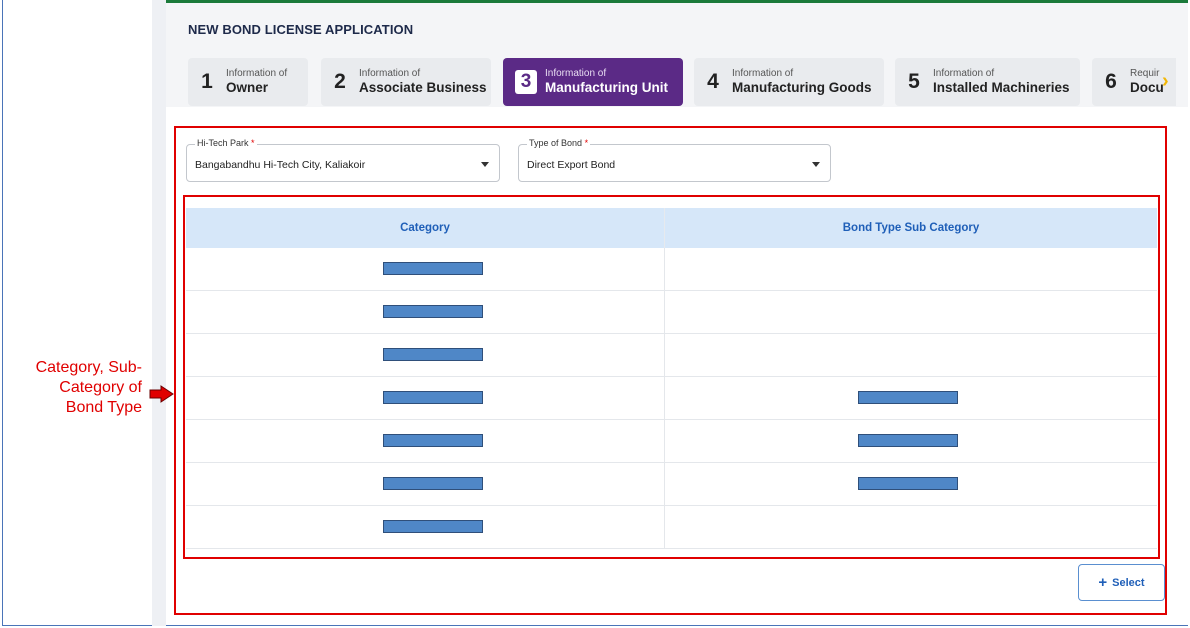  I want to click on step-number: 3, so click(526, 82).